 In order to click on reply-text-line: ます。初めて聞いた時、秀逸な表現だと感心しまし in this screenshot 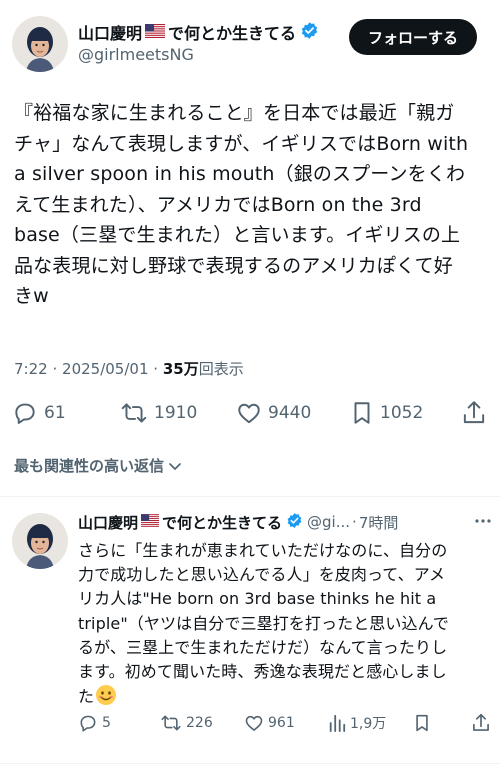, I will do `click(262, 672)`.